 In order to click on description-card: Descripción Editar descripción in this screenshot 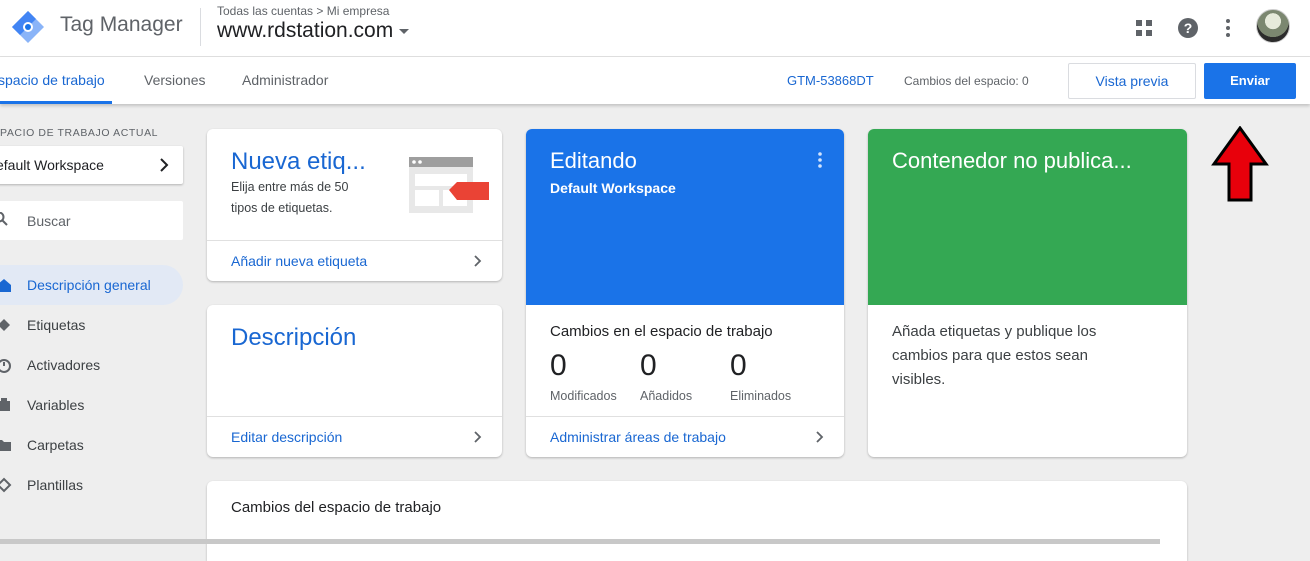, I will do `click(354, 381)`.